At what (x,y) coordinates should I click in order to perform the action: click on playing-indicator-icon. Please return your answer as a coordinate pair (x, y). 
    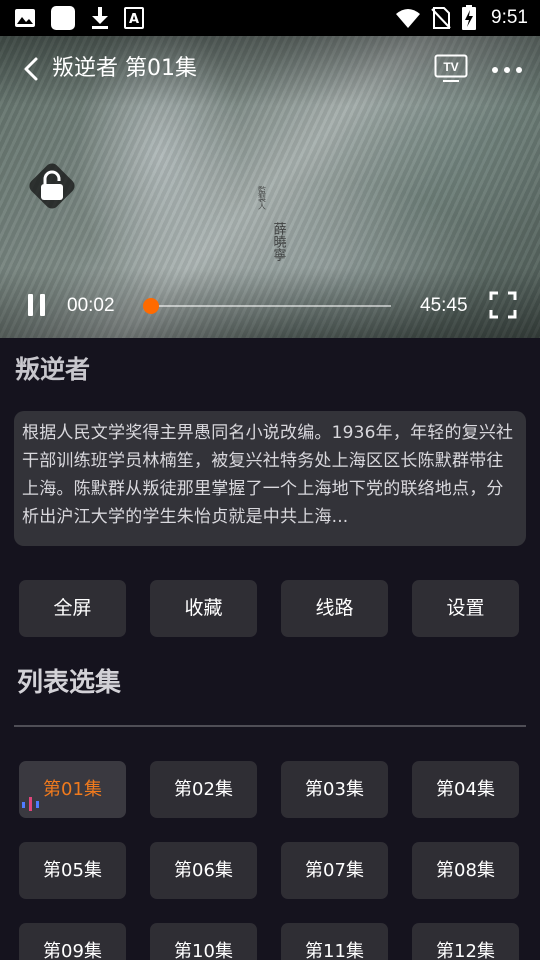
    Looking at the image, I should click on (30, 804).